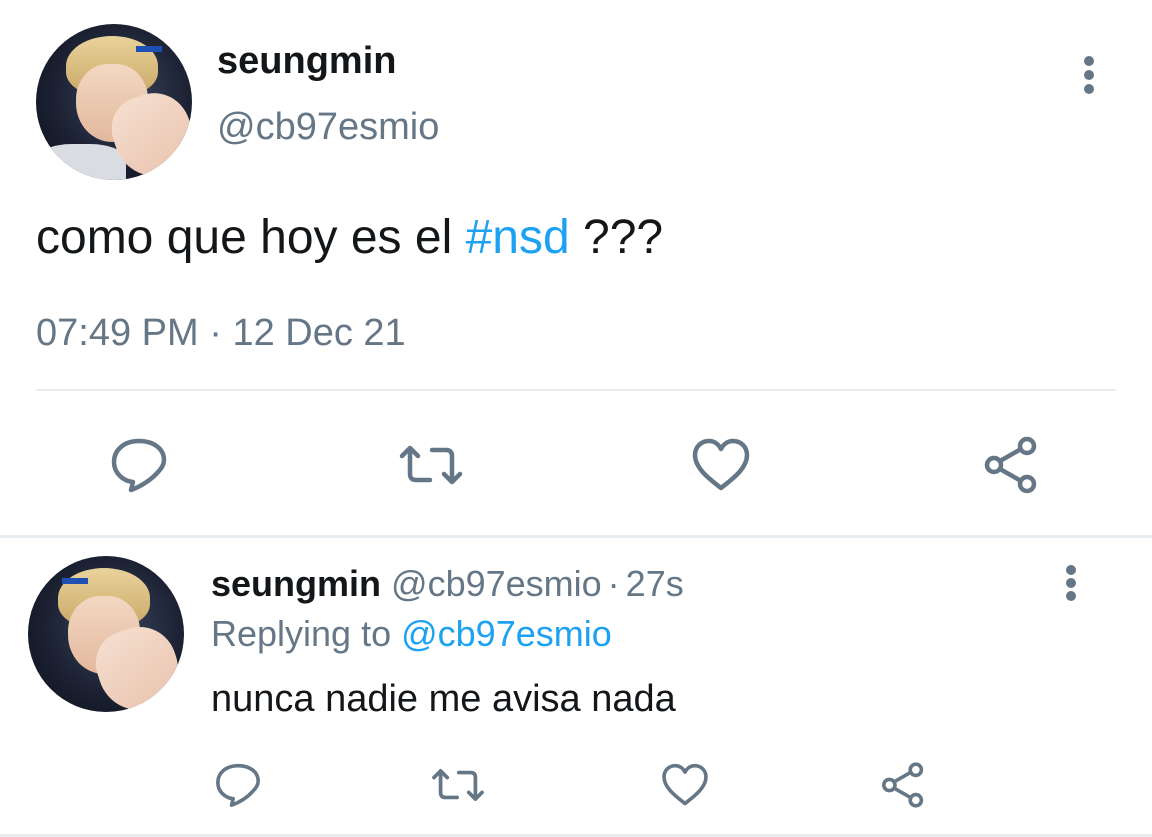  What do you see at coordinates (506, 633) in the screenshot?
I see `mention-link: @cb97esmio` at bounding box center [506, 633].